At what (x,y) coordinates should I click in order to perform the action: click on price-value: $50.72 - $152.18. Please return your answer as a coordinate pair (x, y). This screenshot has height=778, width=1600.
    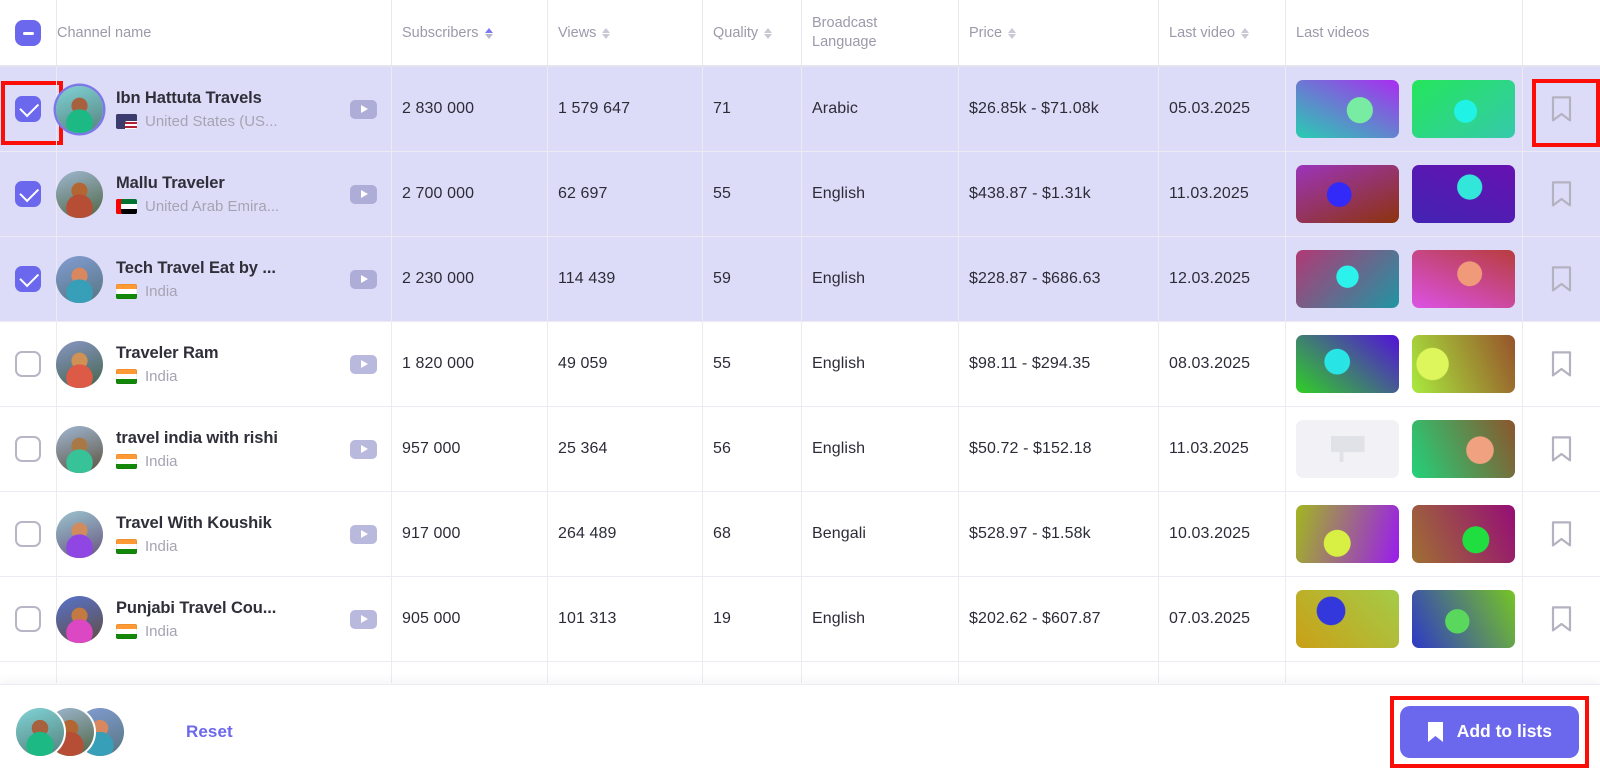
    Looking at the image, I should click on (1030, 448).